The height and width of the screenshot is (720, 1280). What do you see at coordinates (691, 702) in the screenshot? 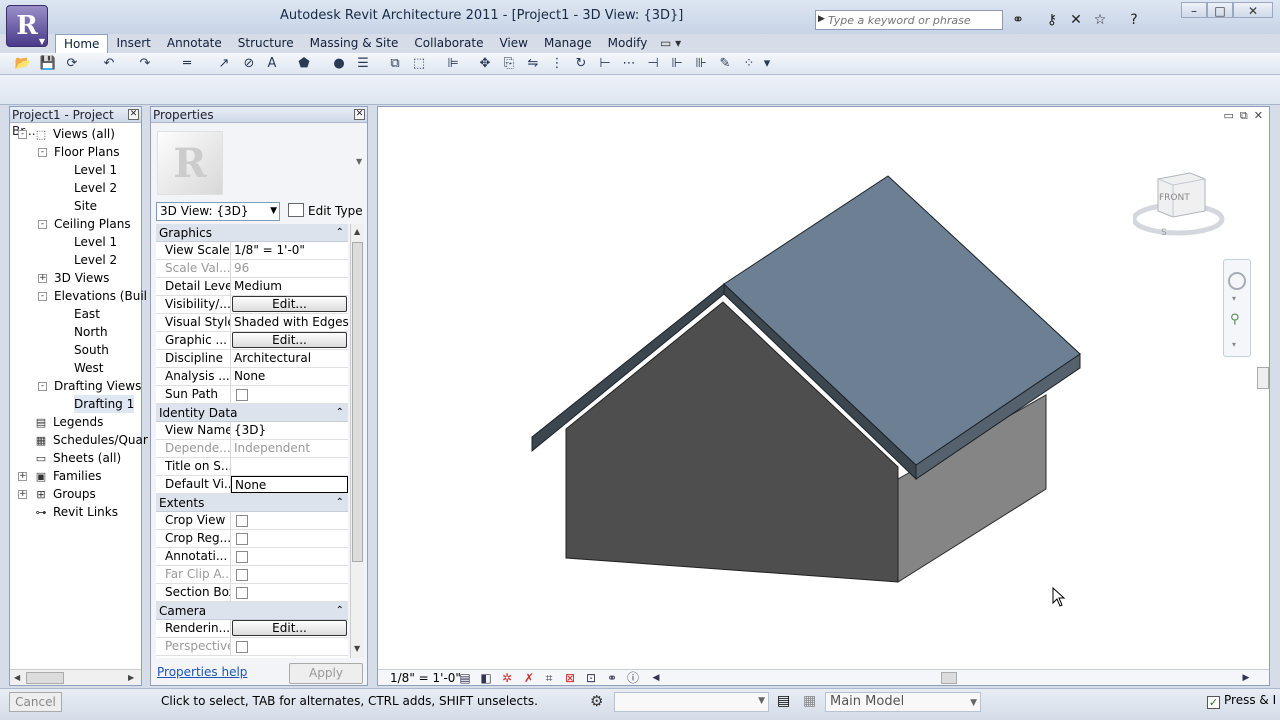
I see `workset-combo: ▼` at bounding box center [691, 702].